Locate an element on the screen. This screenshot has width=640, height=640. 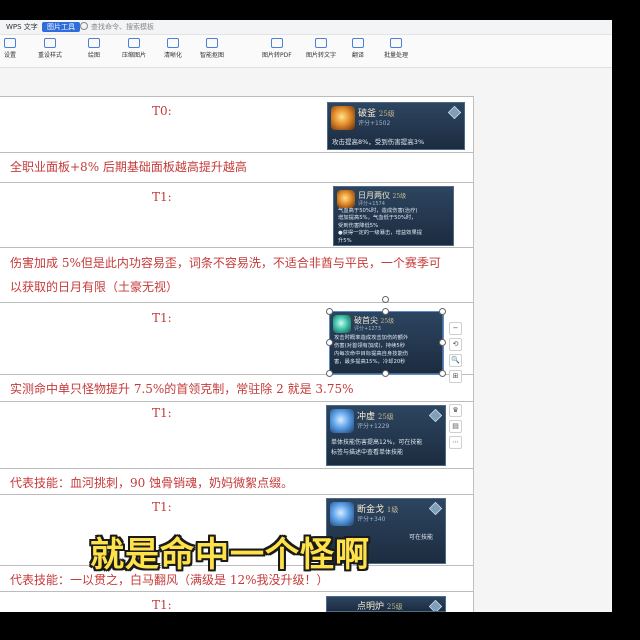
skill-score: 评分+1574 is located at coordinates (371, 204).